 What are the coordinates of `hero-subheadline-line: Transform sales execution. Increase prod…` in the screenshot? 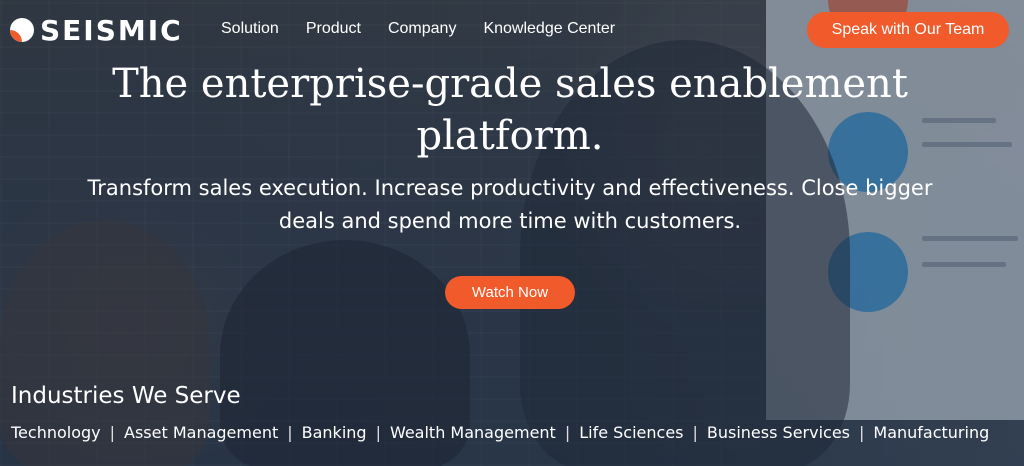 It's located at (510, 188).